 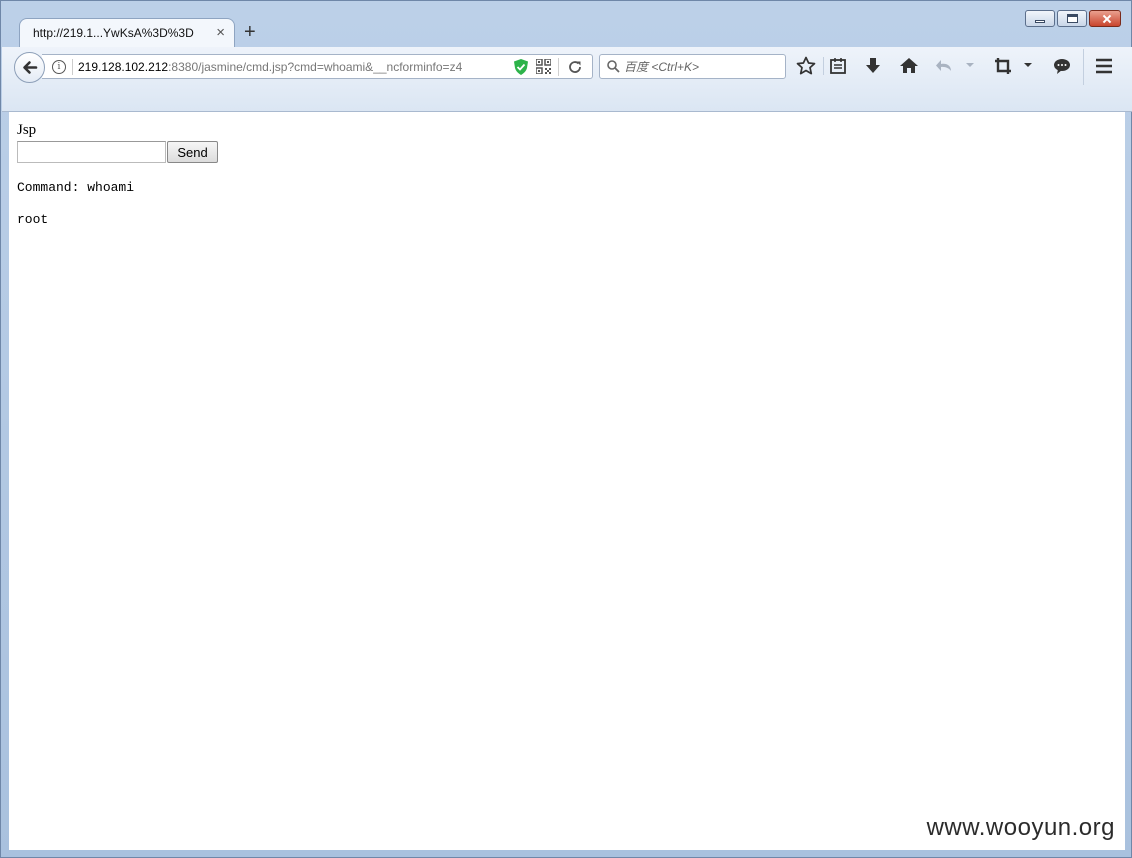 I want to click on home-icon, so click(x=910, y=67).